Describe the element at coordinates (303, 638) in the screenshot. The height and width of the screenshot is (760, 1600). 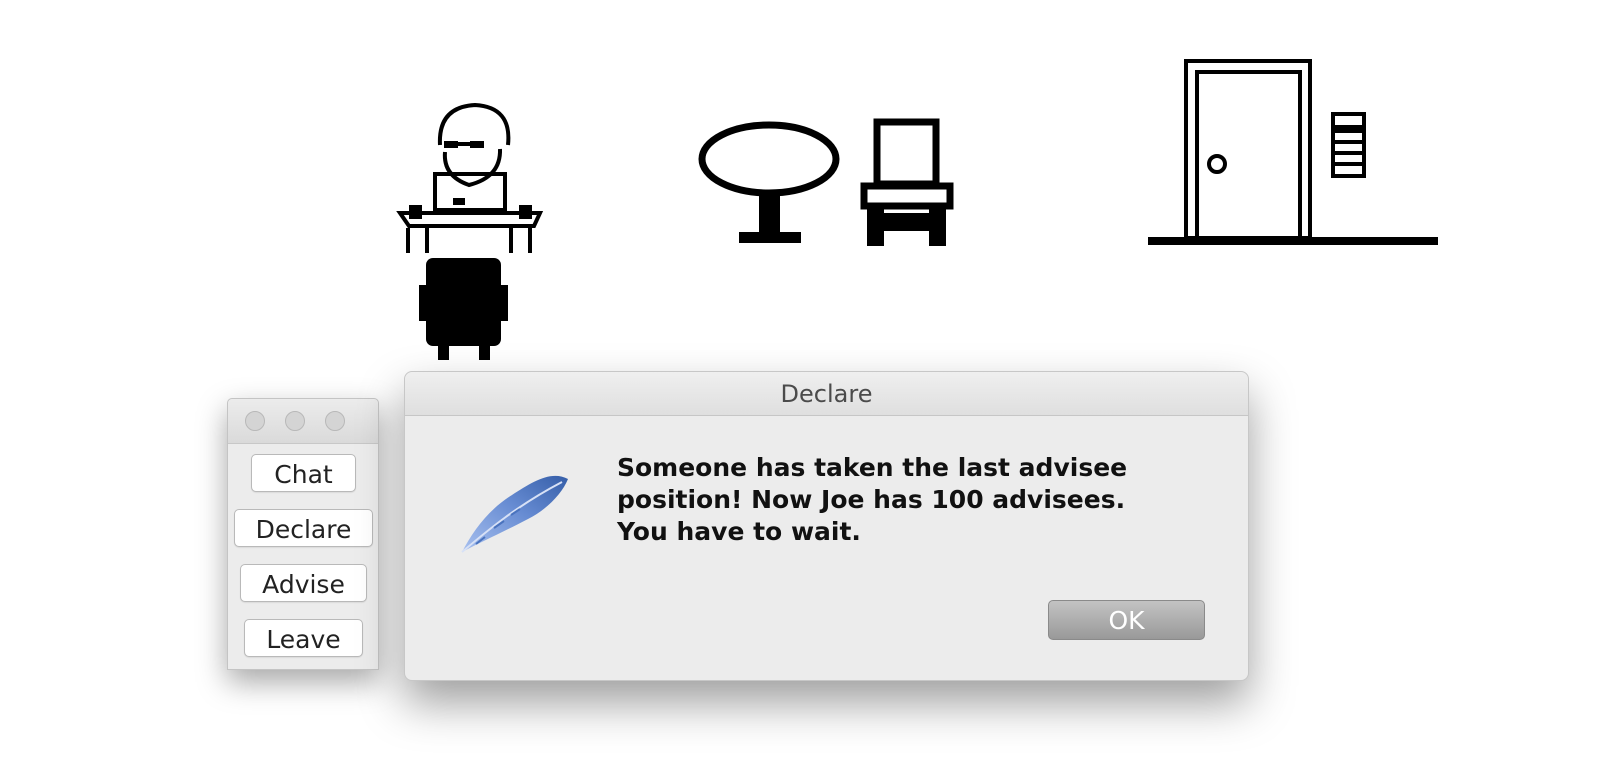
I see `leave-button: Leave` at that location.